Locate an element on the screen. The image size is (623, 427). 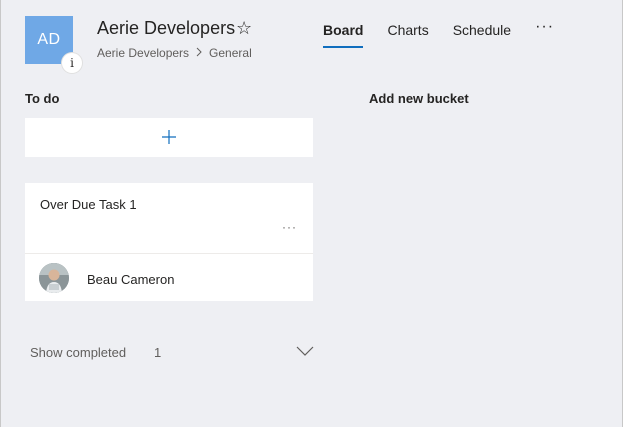
task-title: Over Due Task 1 is located at coordinates (88, 204).